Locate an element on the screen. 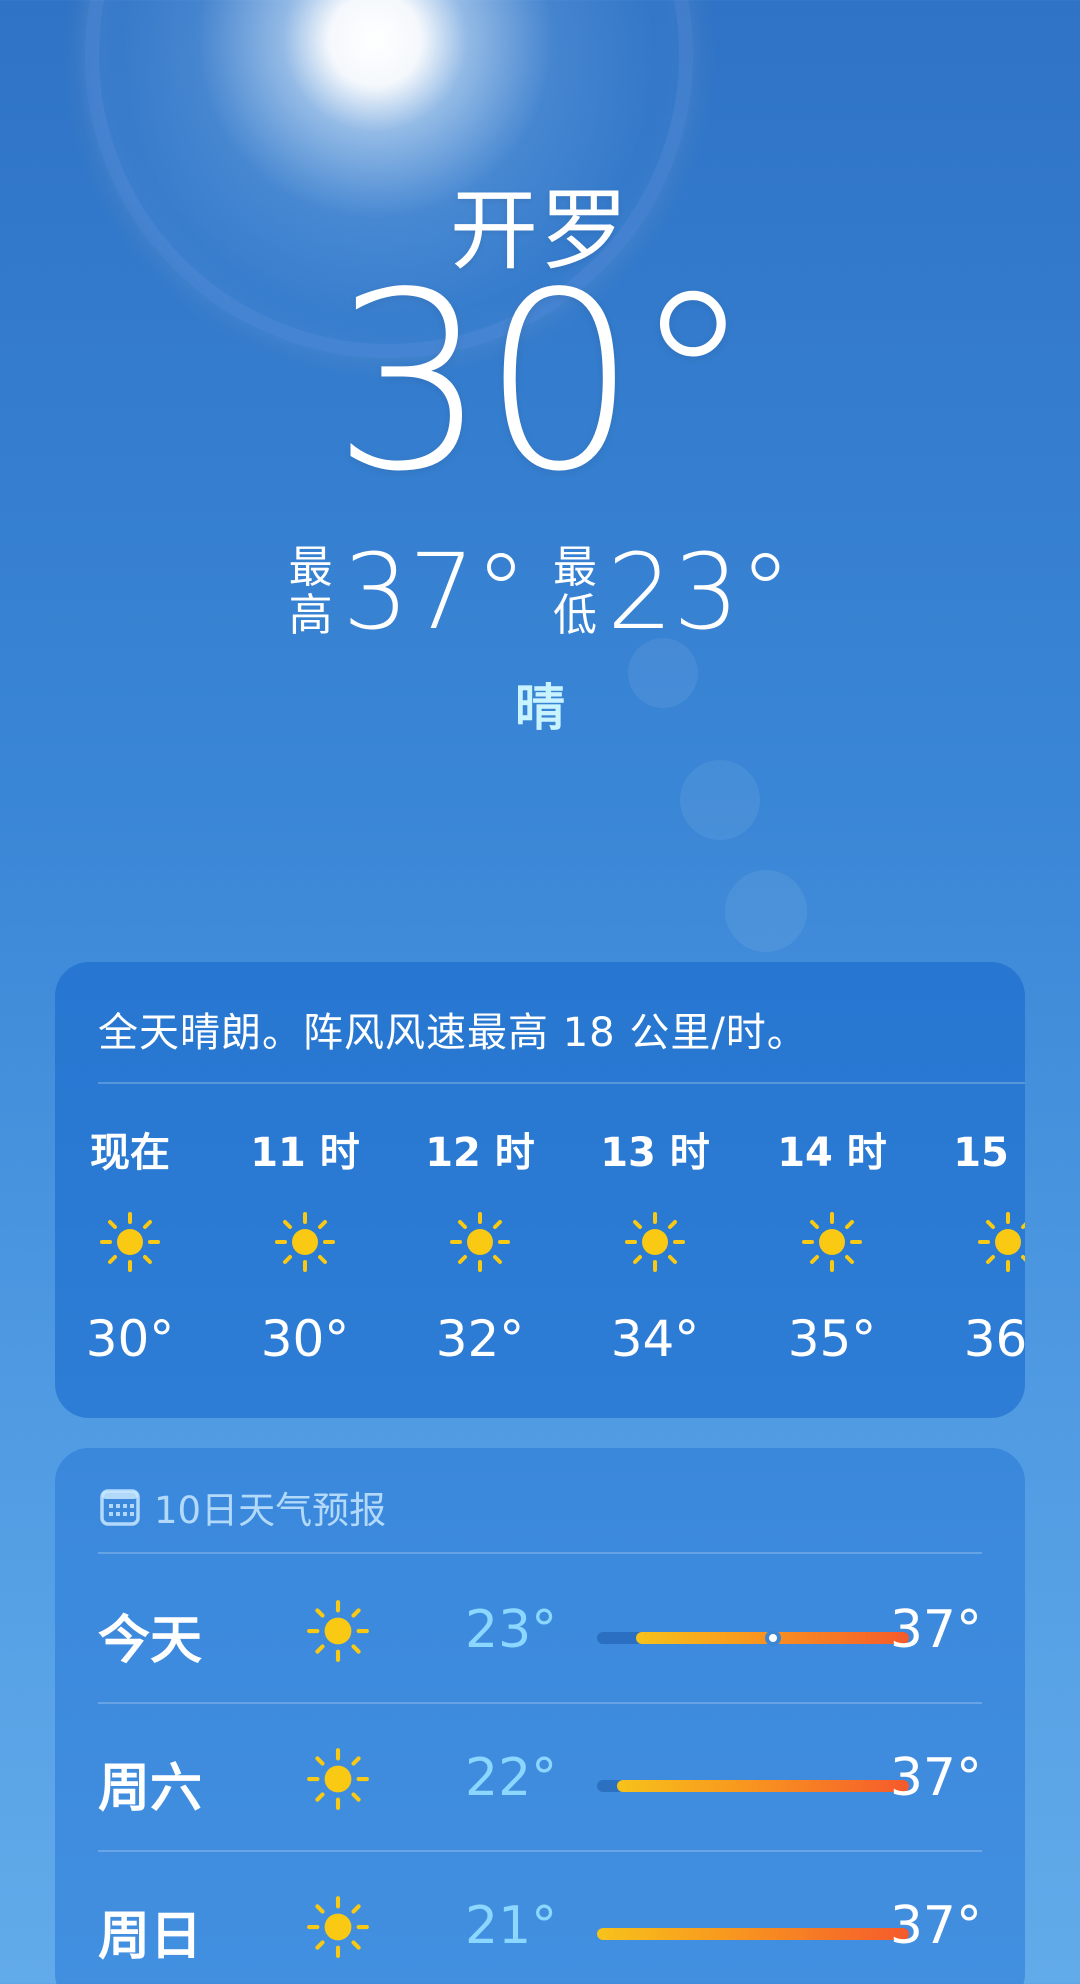  hour-temperature: 32° is located at coordinates (480, 1339).